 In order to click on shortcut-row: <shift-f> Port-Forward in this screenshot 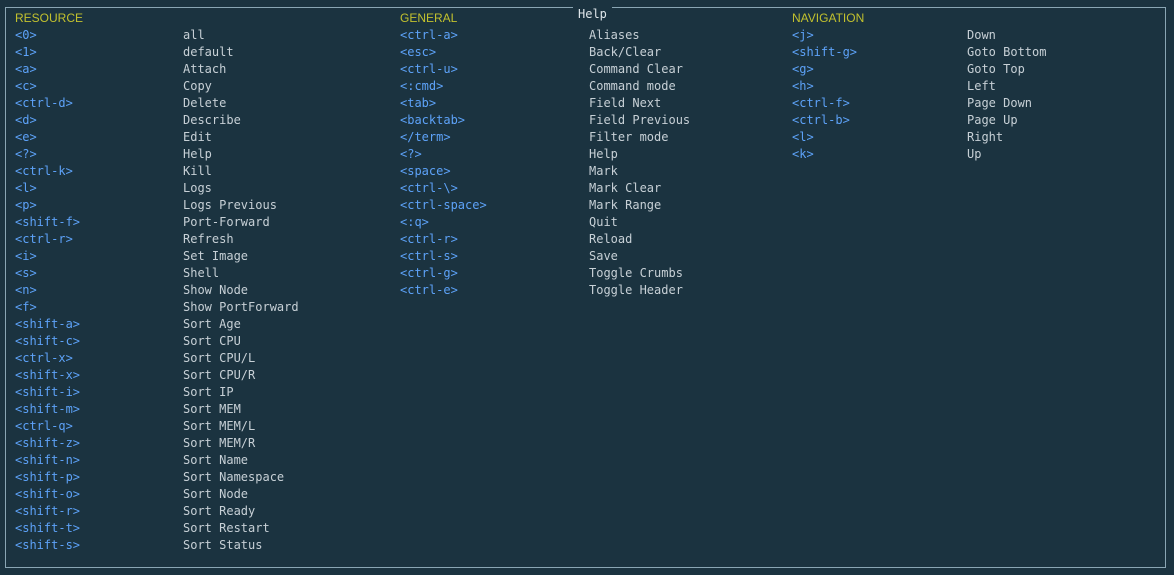, I will do `click(200, 222)`.